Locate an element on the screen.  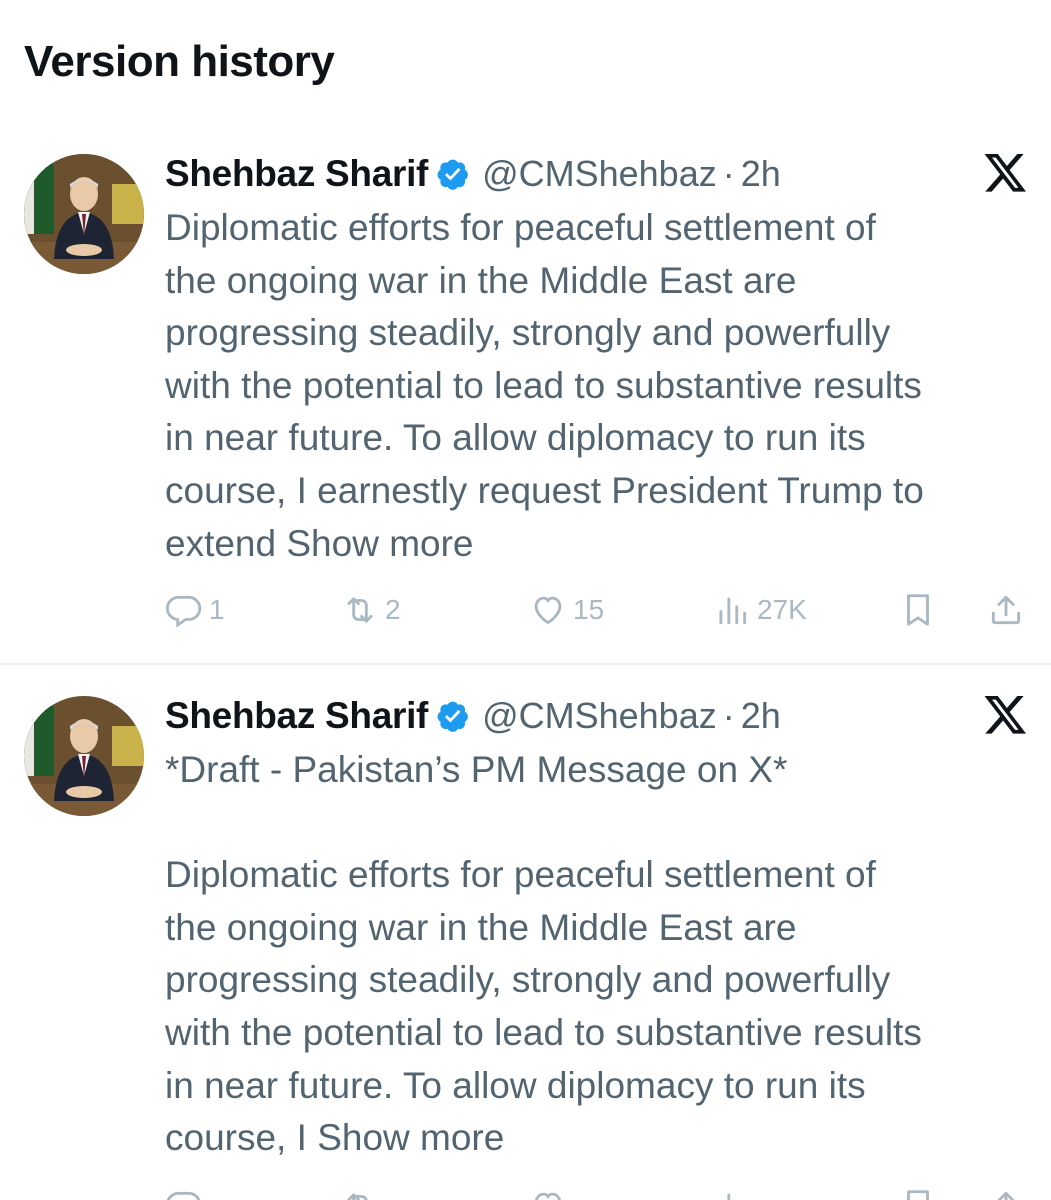
reply-button: 1 is located at coordinates (195, 610).